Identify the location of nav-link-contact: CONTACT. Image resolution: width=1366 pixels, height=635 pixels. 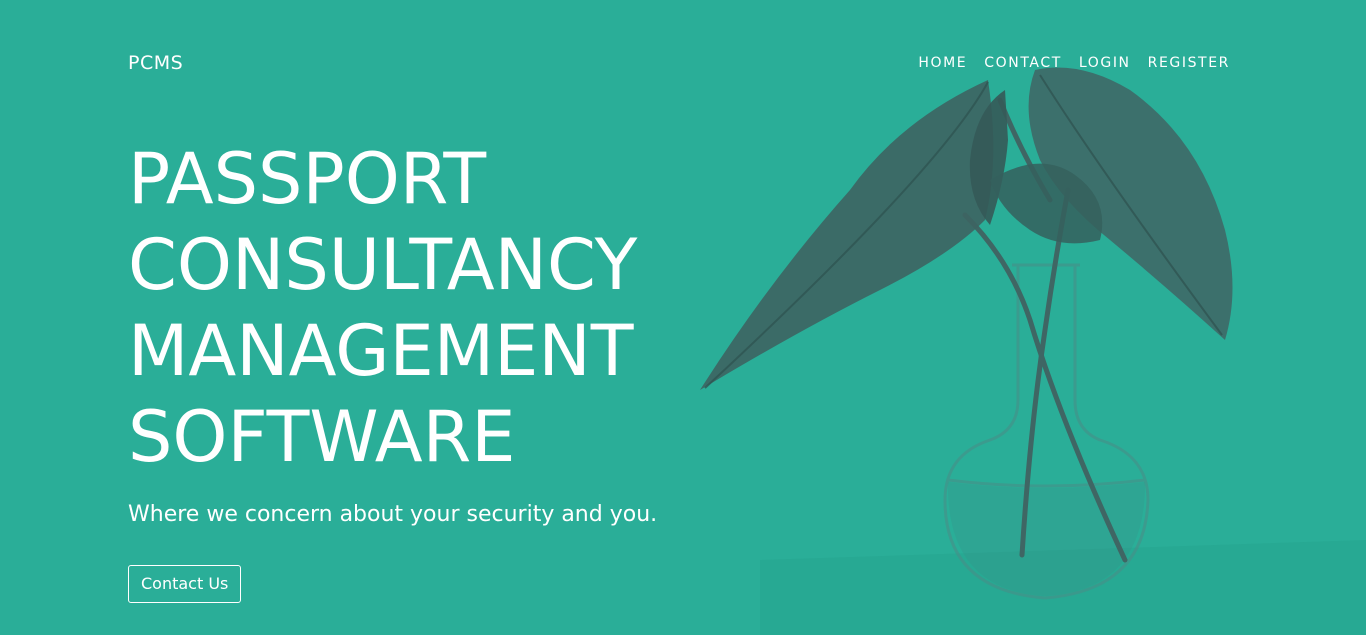
(1023, 63).